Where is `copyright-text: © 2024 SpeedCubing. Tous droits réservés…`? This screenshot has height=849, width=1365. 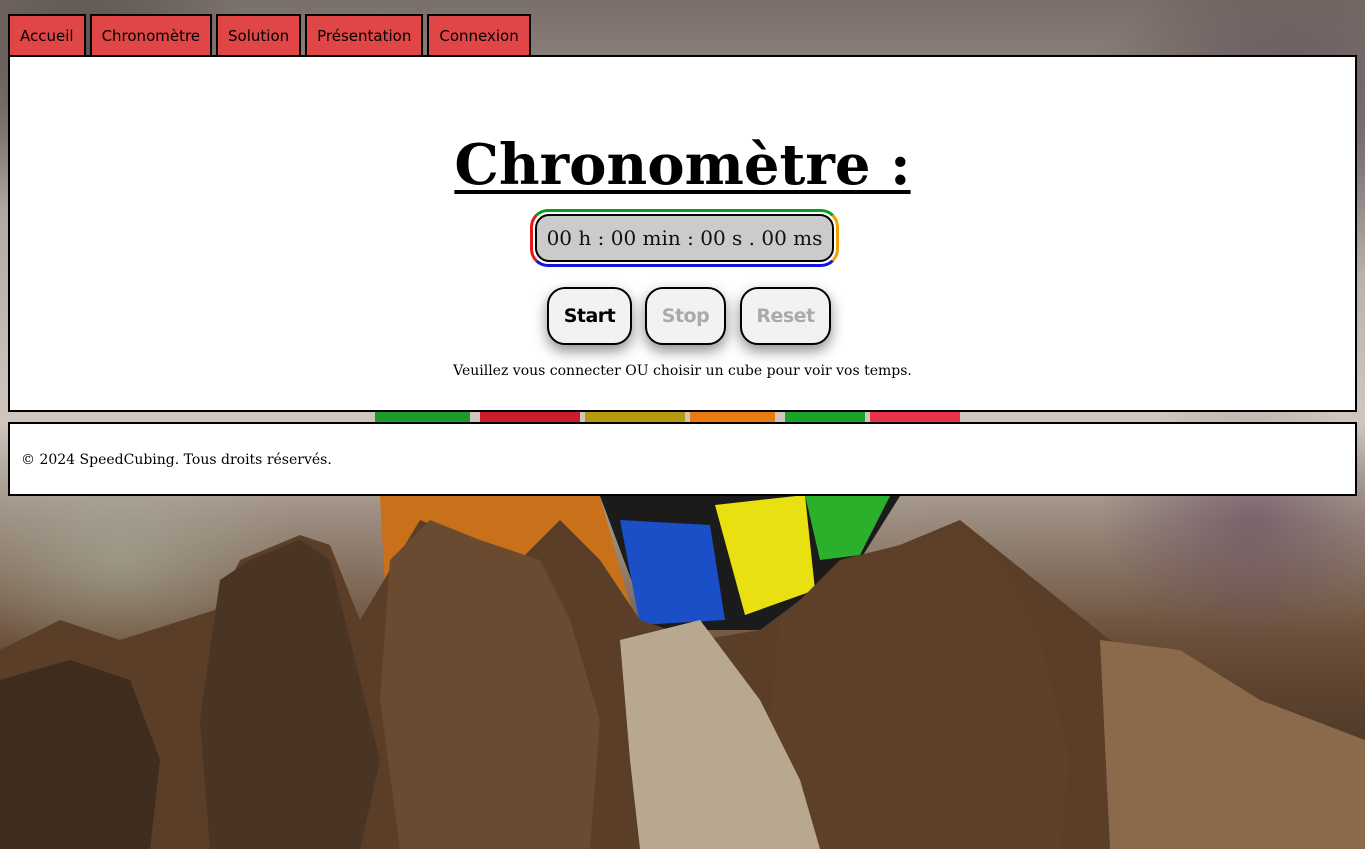 copyright-text: © 2024 SpeedCubing. Tous droits réservés… is located at coordinates (176, 460).